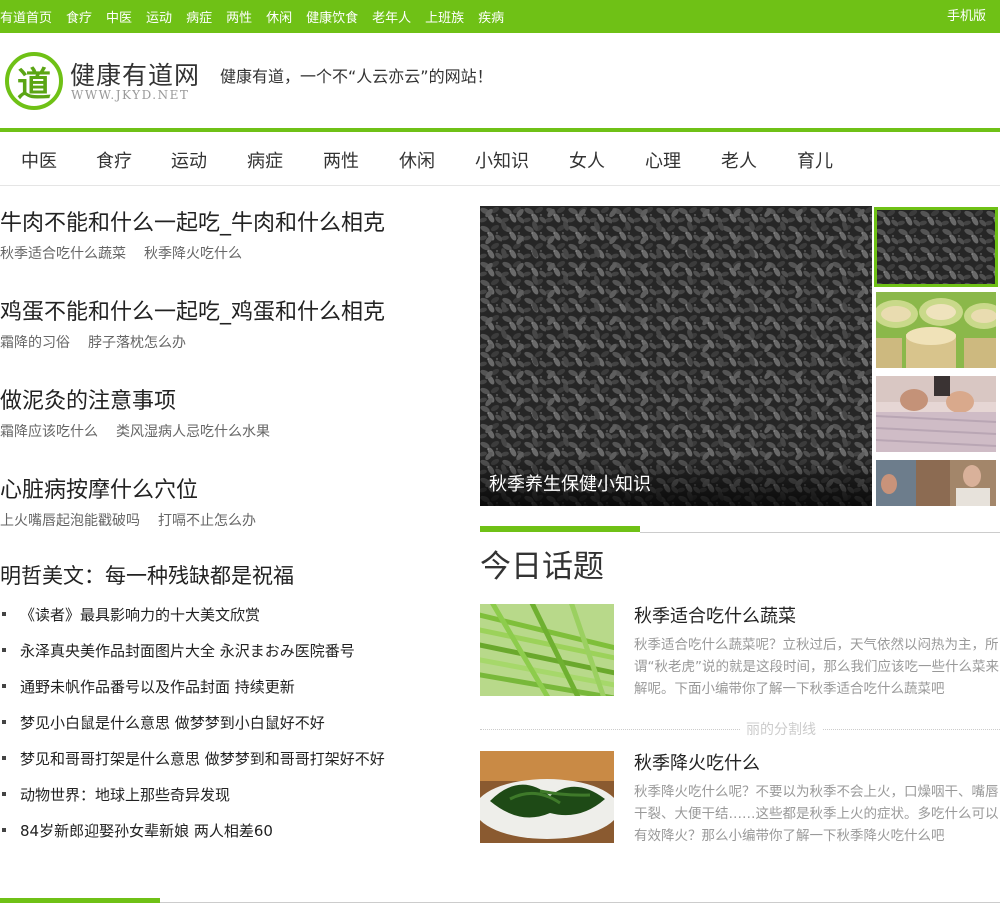  I want to click on headline-title: 牛肉不能和什么一起吃_牛肉和什么相克, so click(192, 221).